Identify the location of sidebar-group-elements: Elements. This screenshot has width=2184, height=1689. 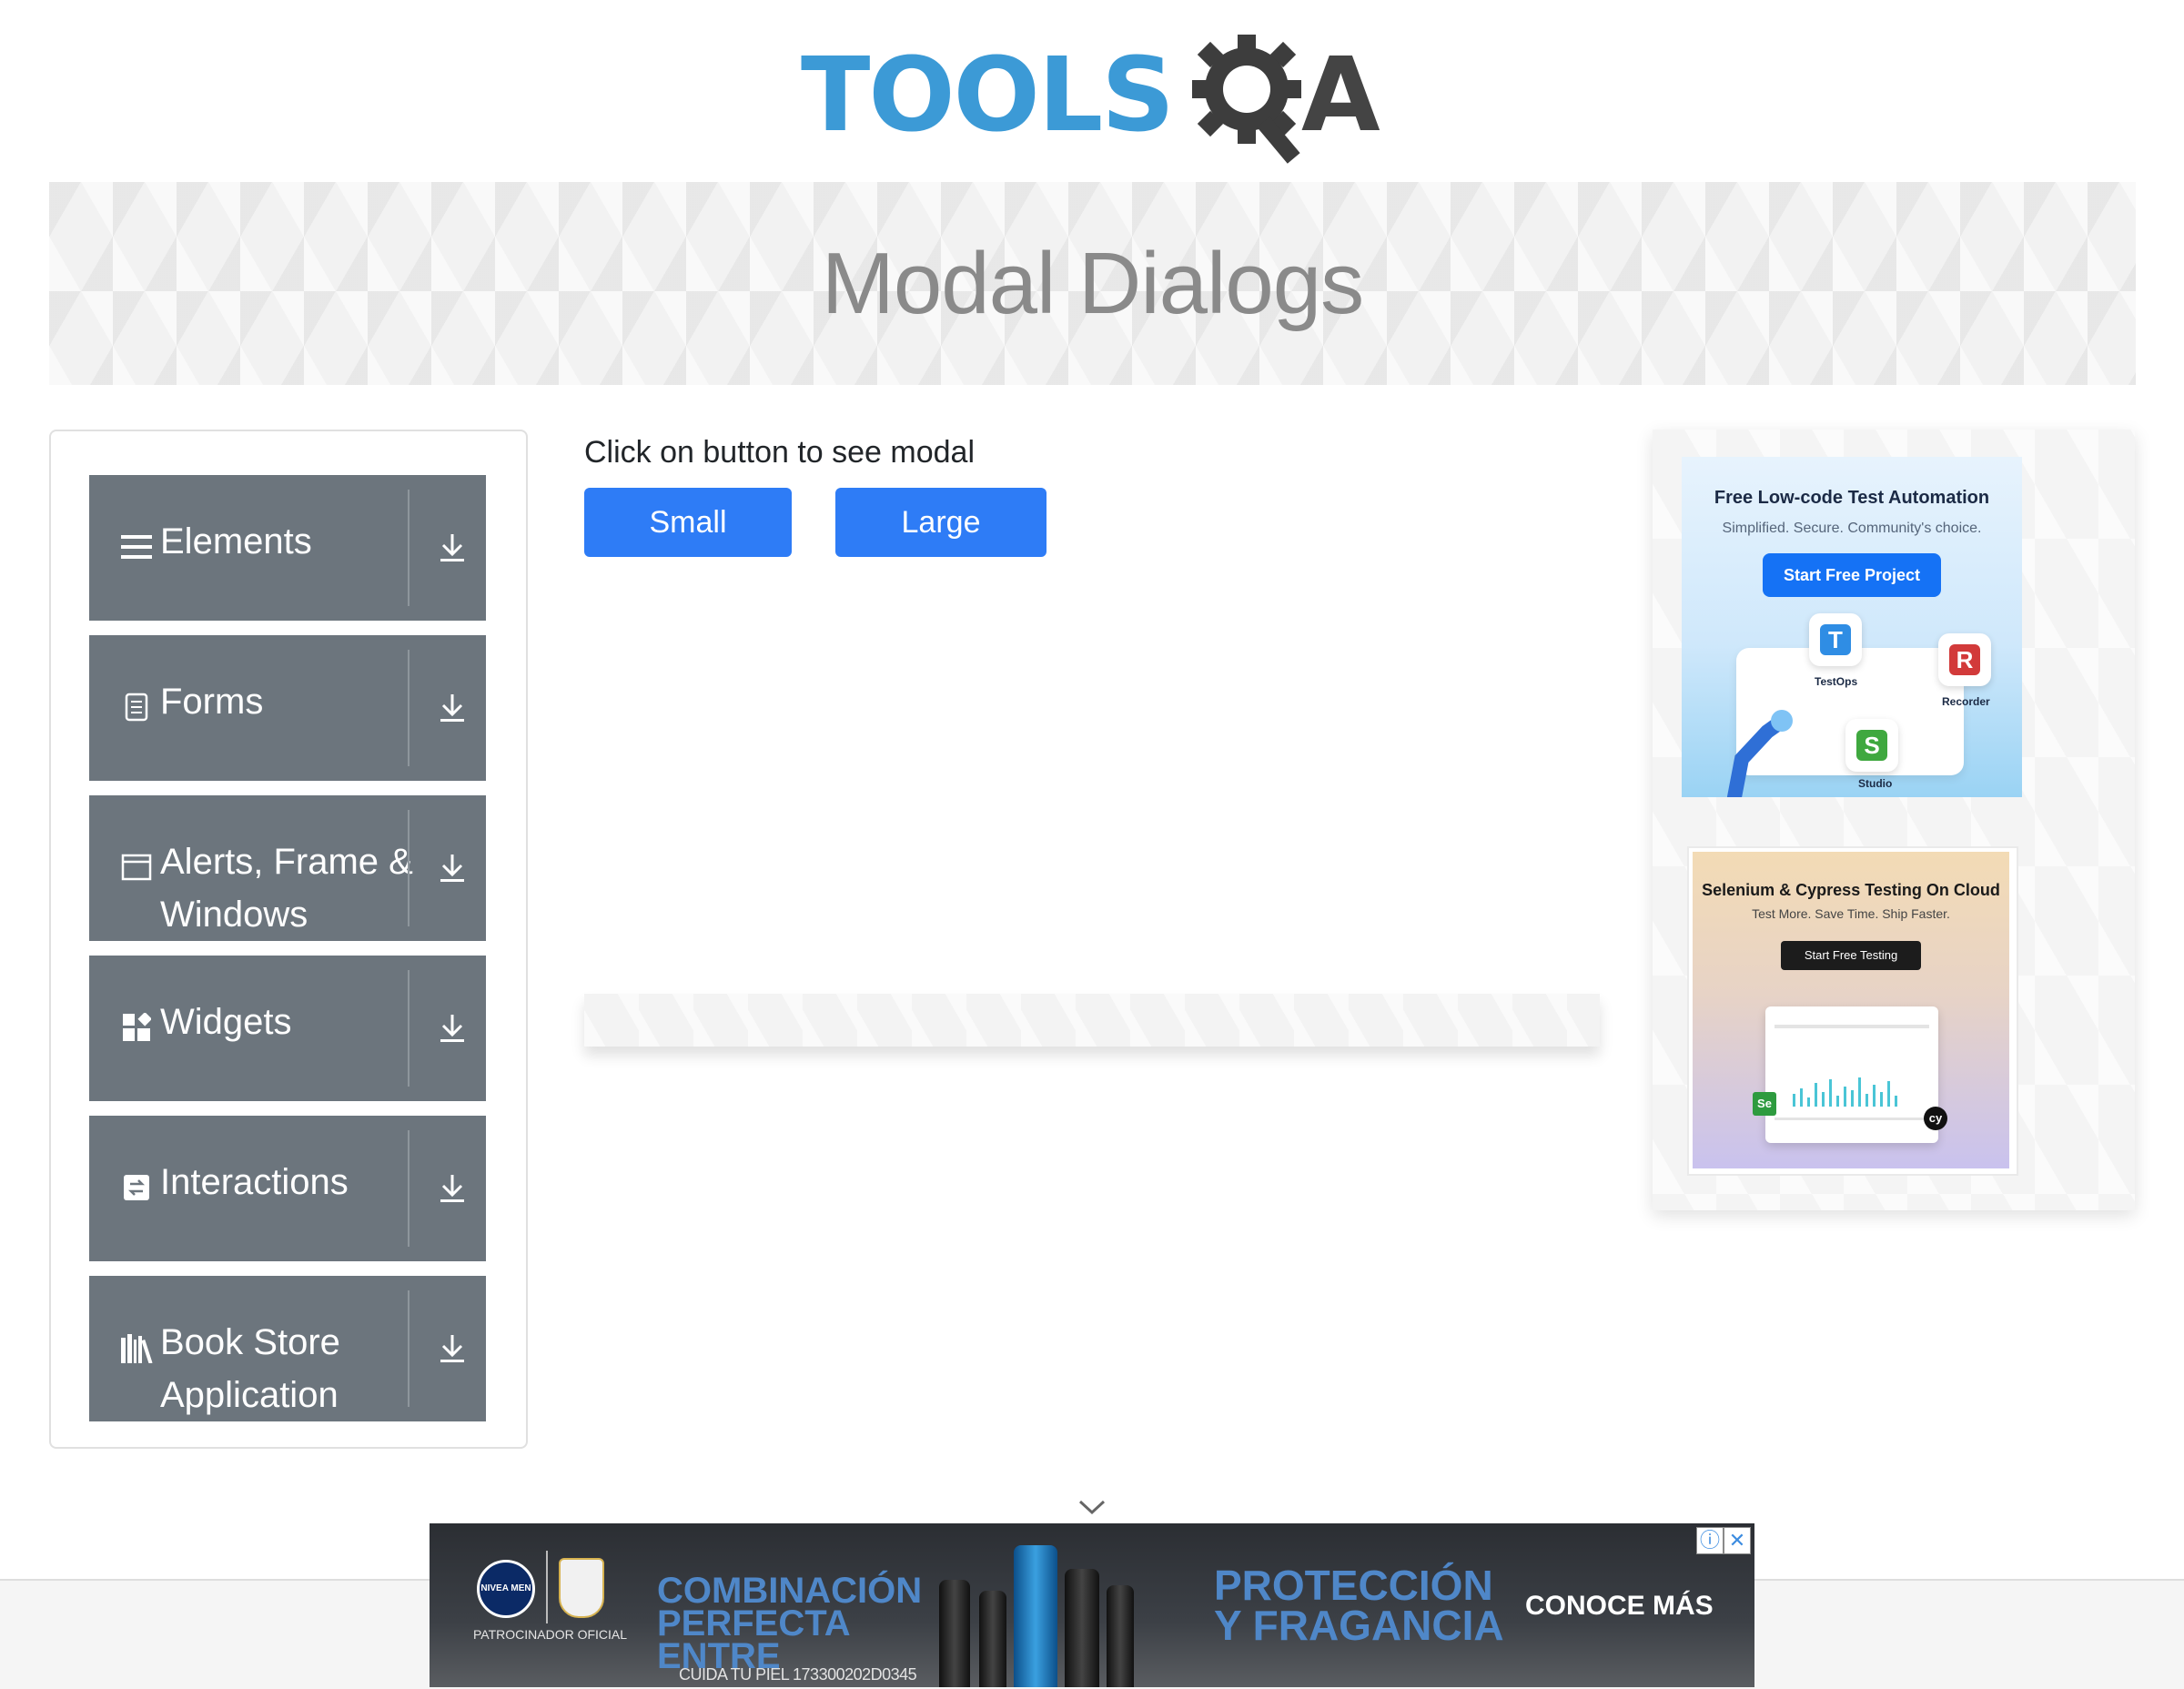
(288, 548).